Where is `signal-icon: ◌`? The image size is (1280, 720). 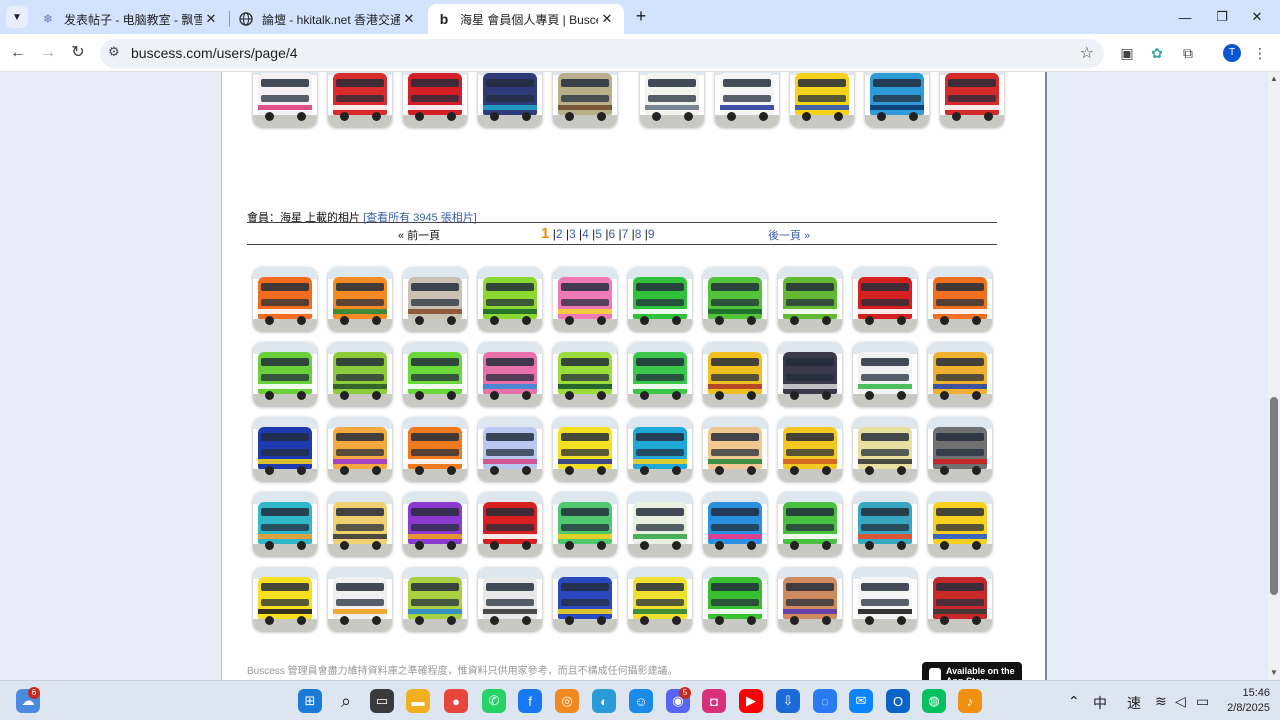
signal-icon: ◌ is located at coordinates (825, 701).